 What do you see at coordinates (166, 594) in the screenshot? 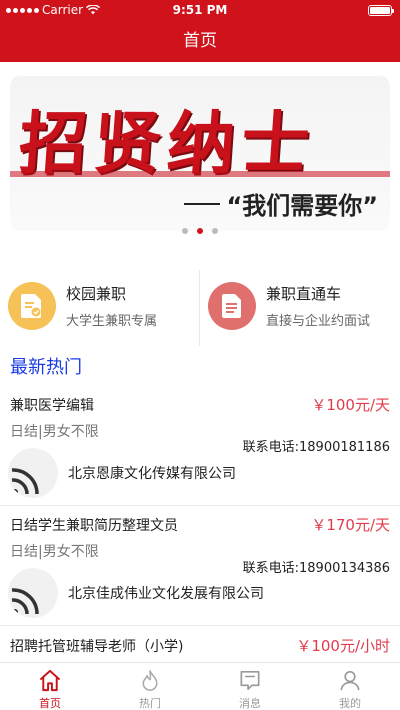
I see `company-name: 北京佳成伟业文化发展有限公司` at bounding box center [166, 594].